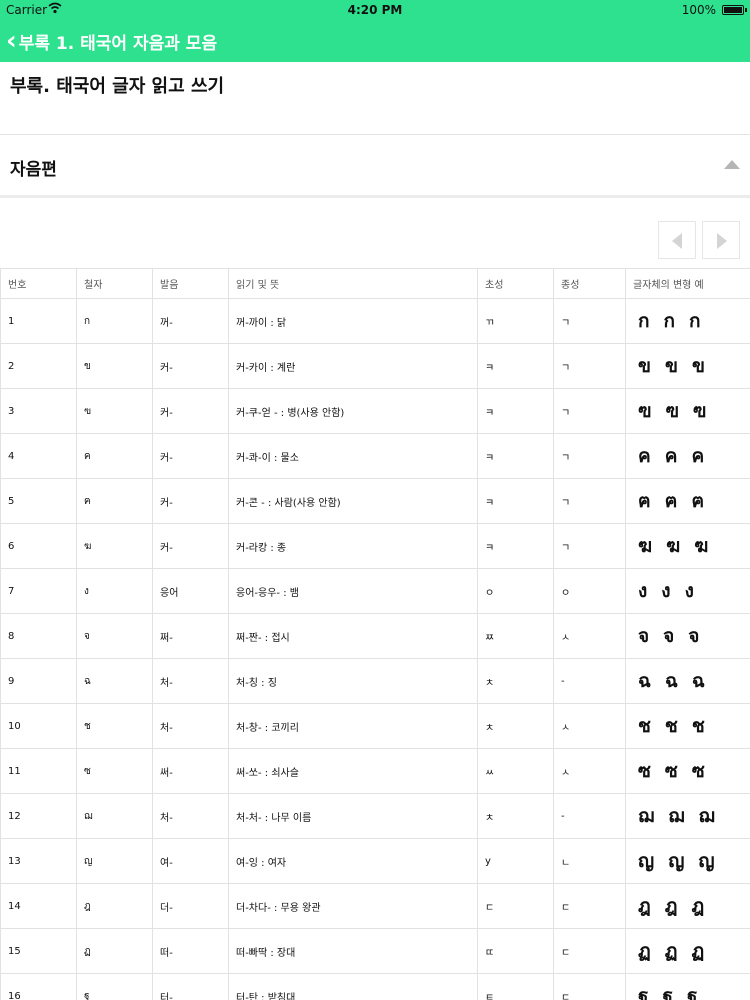  Describe the element at coordinates (515, 951) in the screenshot. I see `cell-initial: ㄸ` at that location.